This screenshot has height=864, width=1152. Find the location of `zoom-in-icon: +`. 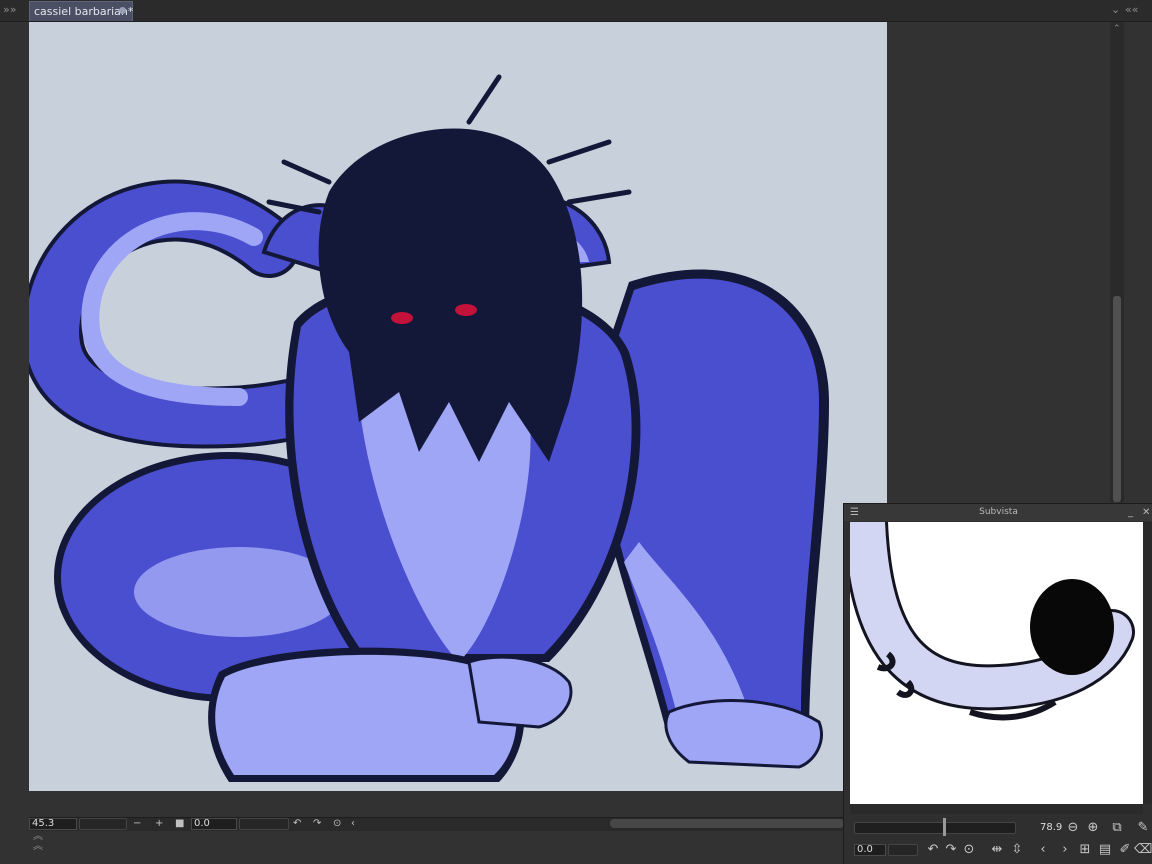

zoom-in-icon: + is located at coordinates (159, 824).